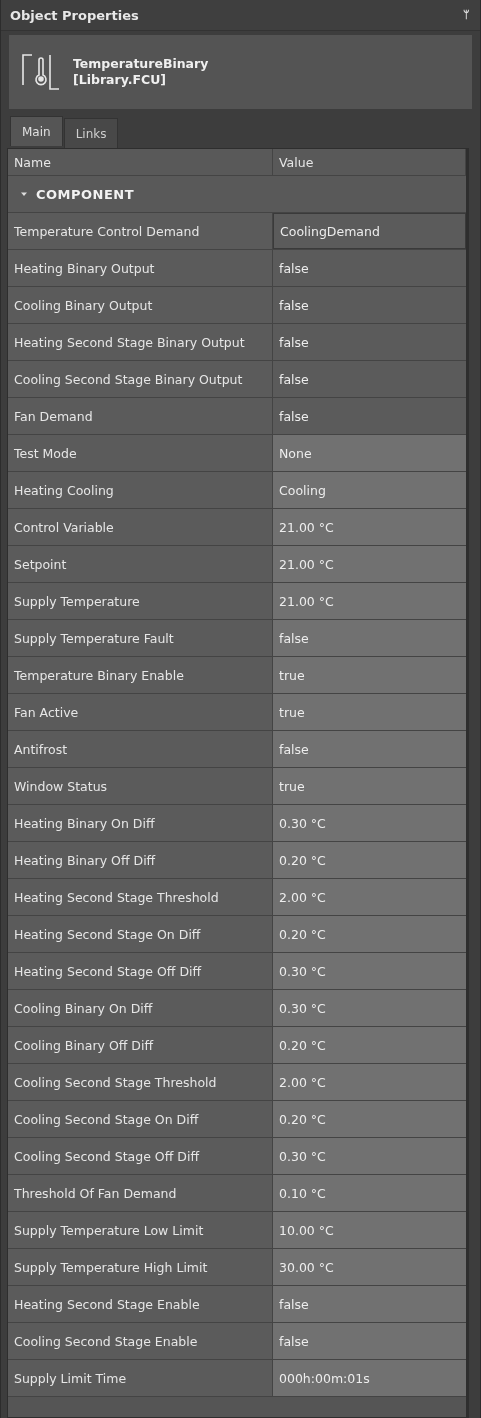  Describe the element at coordinates (369, 231) in the screenshot. I see `property-value: CoolingDemand` at that location.